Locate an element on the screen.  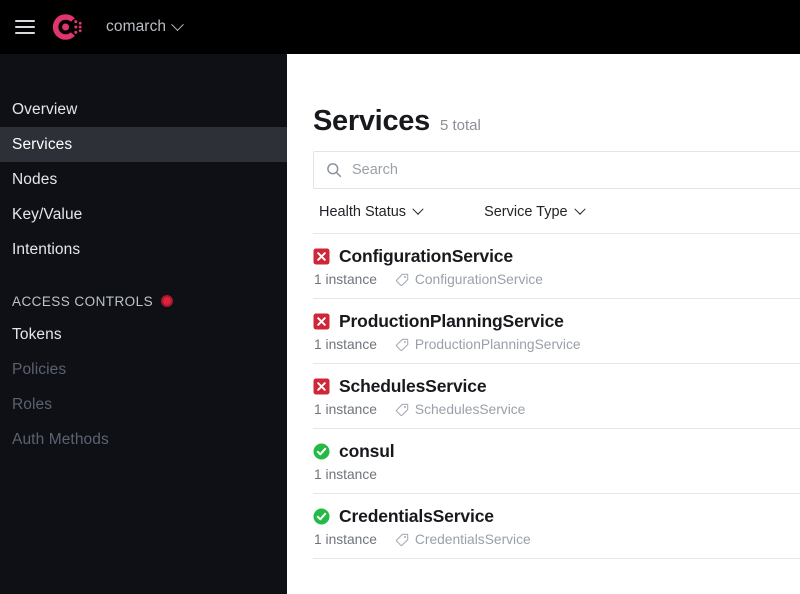
service-tag-label: CredentialsService is located at coordinates (472, 539).